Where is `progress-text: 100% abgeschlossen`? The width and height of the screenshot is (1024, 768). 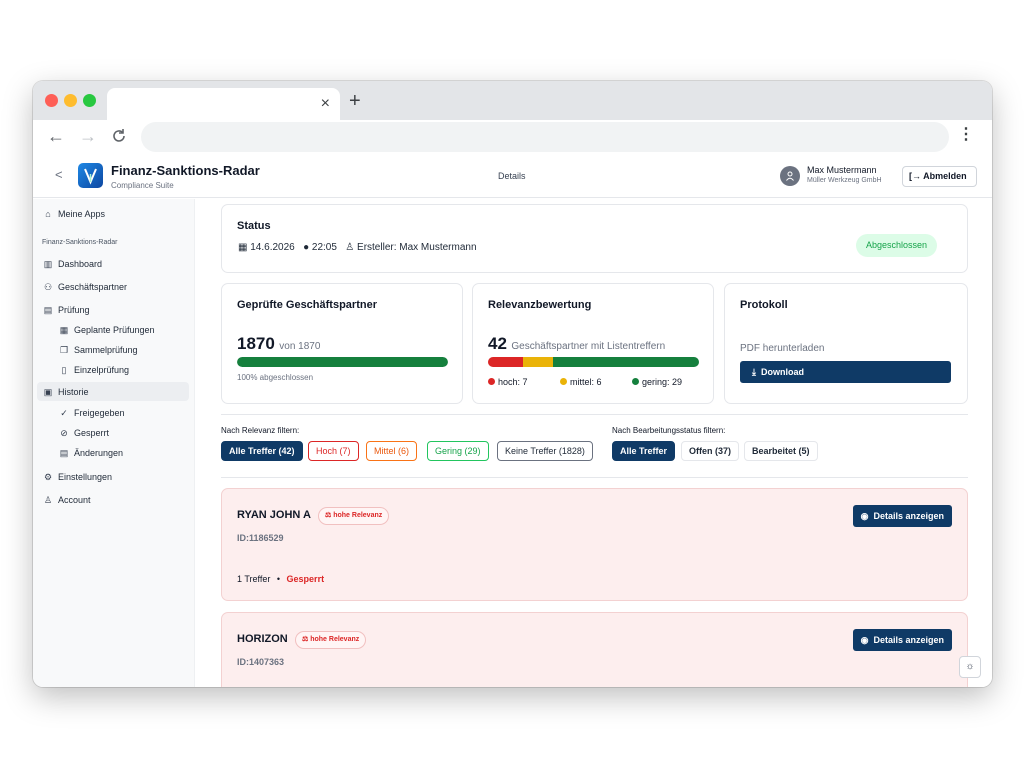 progress-text: 100% abgeschlossen is located at coordinates (275, 377).